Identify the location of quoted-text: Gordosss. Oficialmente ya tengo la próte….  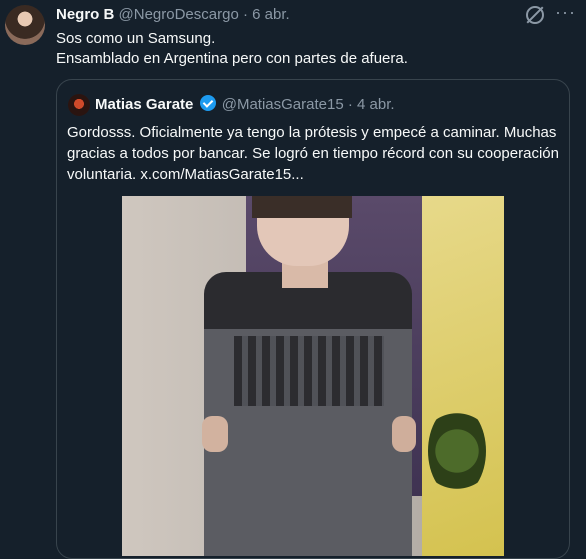
(313, 153).